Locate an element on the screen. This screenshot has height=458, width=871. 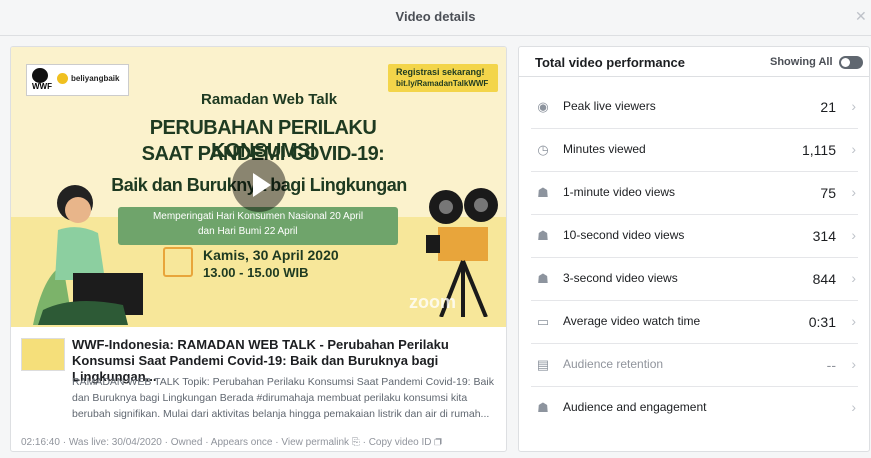
performance-title: Total video performance is located at coordinates (610, 62).